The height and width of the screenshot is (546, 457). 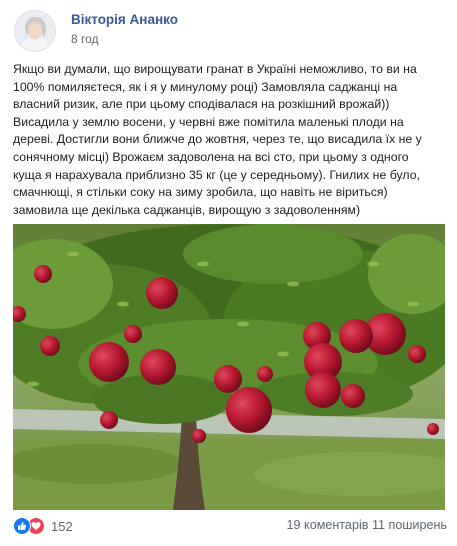 I want to click on post-header: Вікторія Ананко 8 год, so click(x=229, y=33).